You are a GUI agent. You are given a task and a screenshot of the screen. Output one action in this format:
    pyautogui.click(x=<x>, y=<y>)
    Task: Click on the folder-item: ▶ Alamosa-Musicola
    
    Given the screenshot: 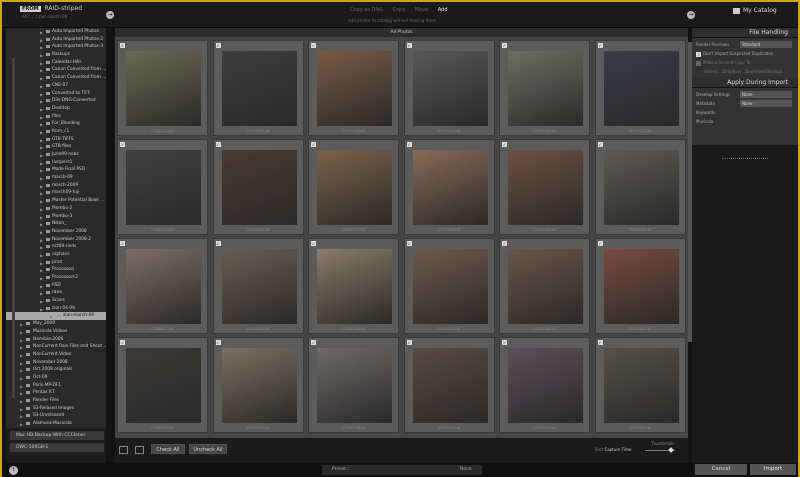 What is the action you would take?
    pyautogui.click(x=56, y=424)
    